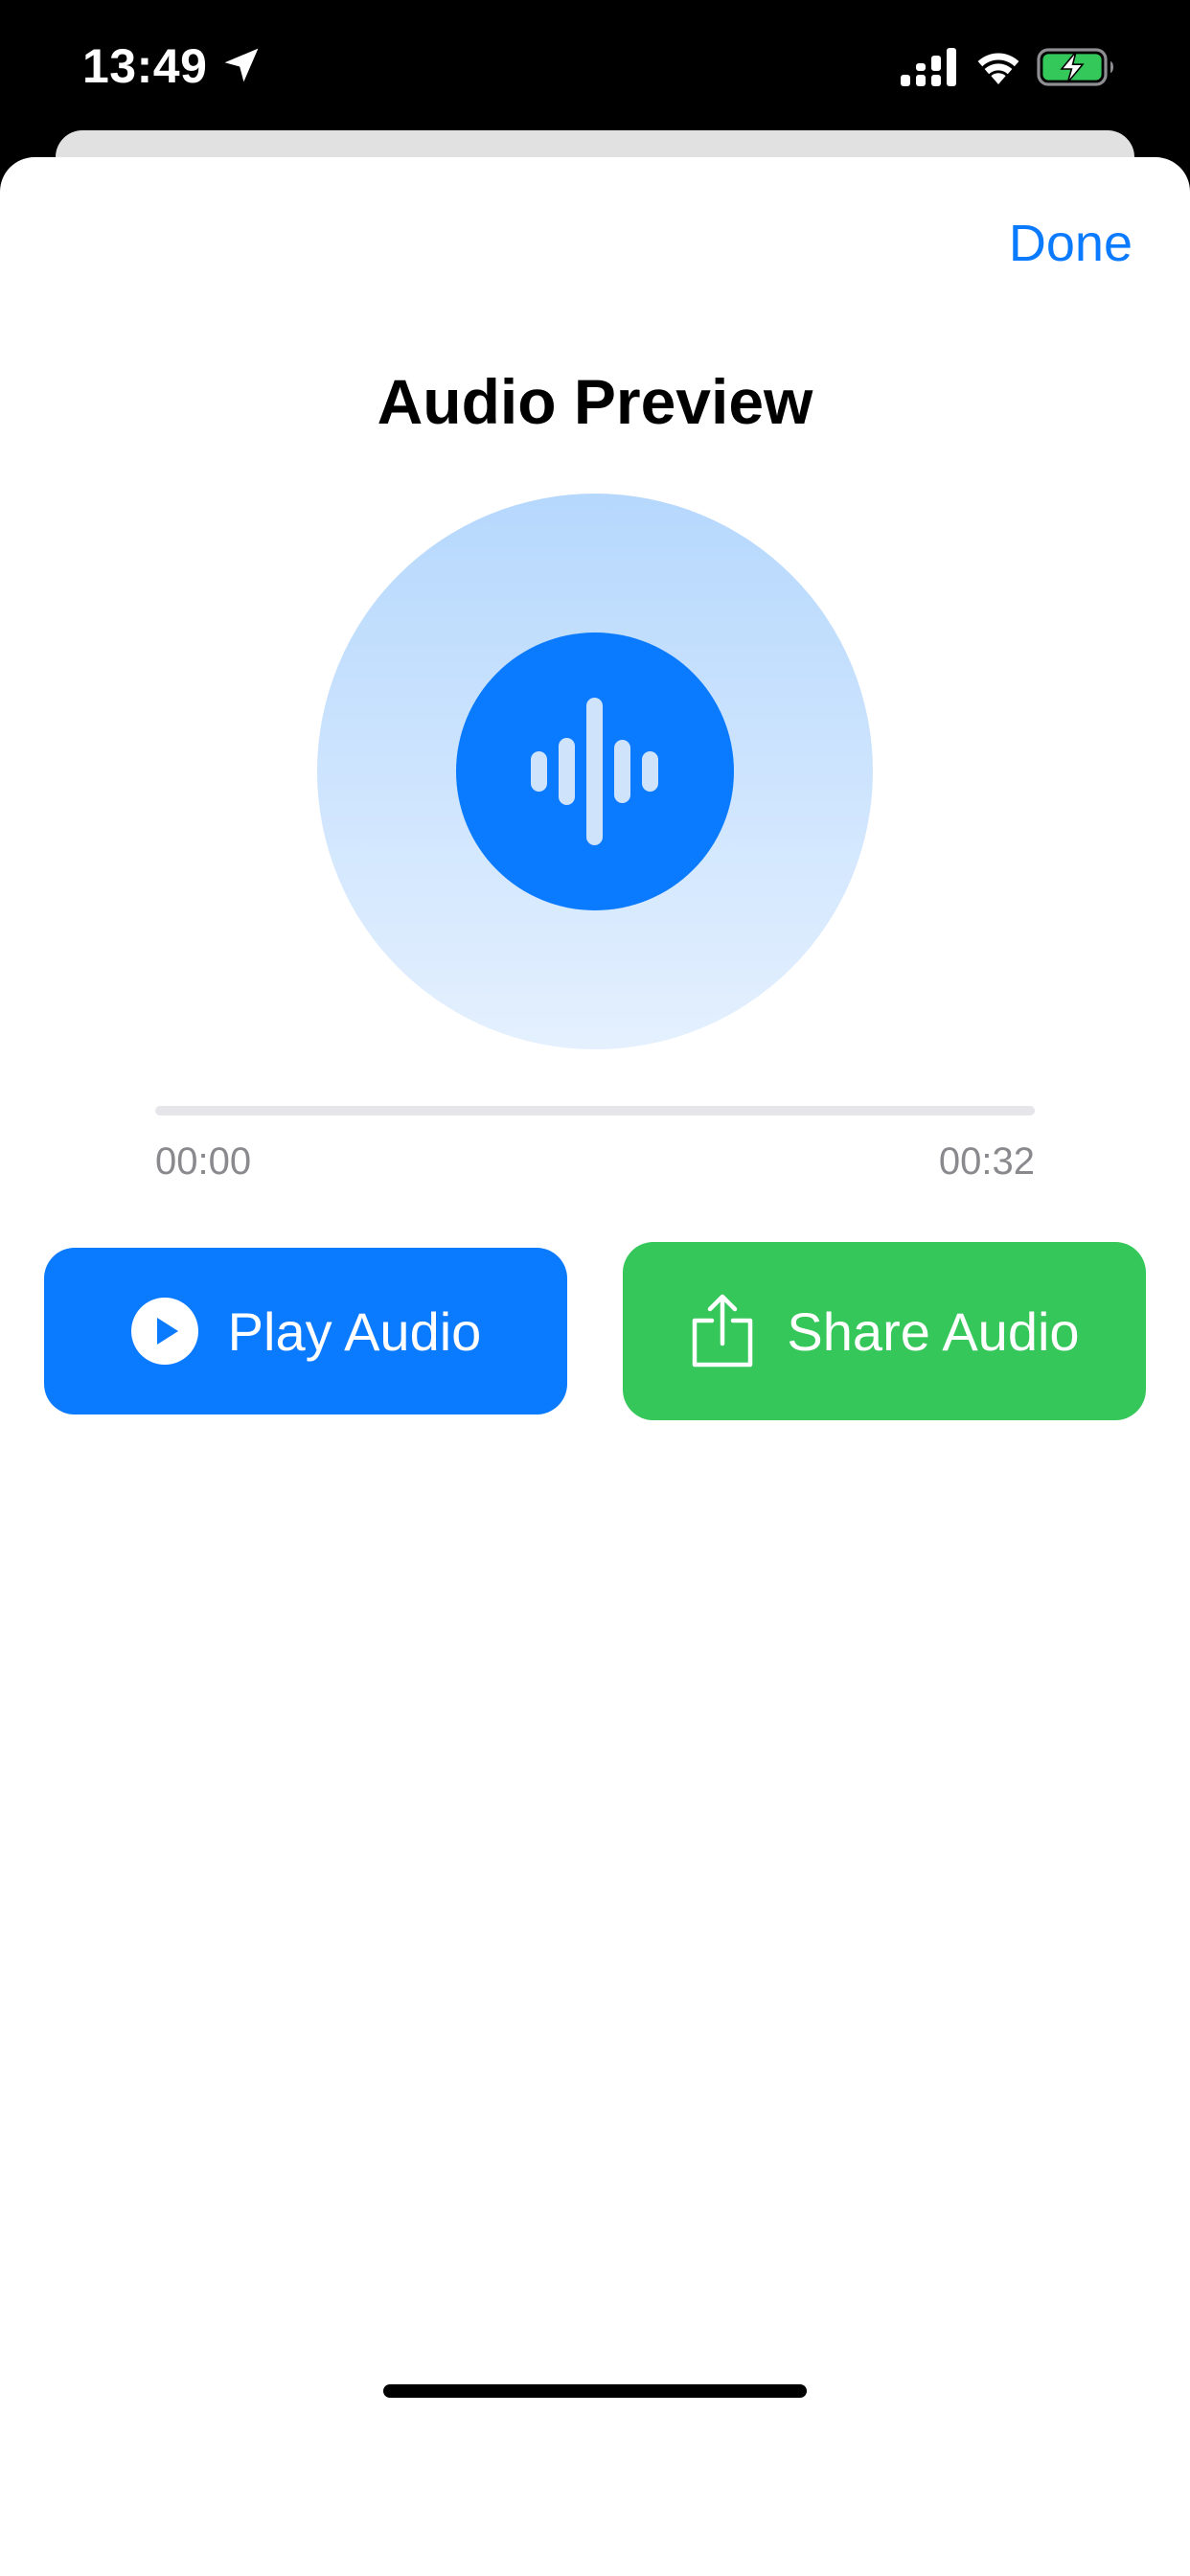  What do you see at coordinates (929, 67) in the screenshot?
I see `cellular-signal-icon` at bounding box center [929, 67].